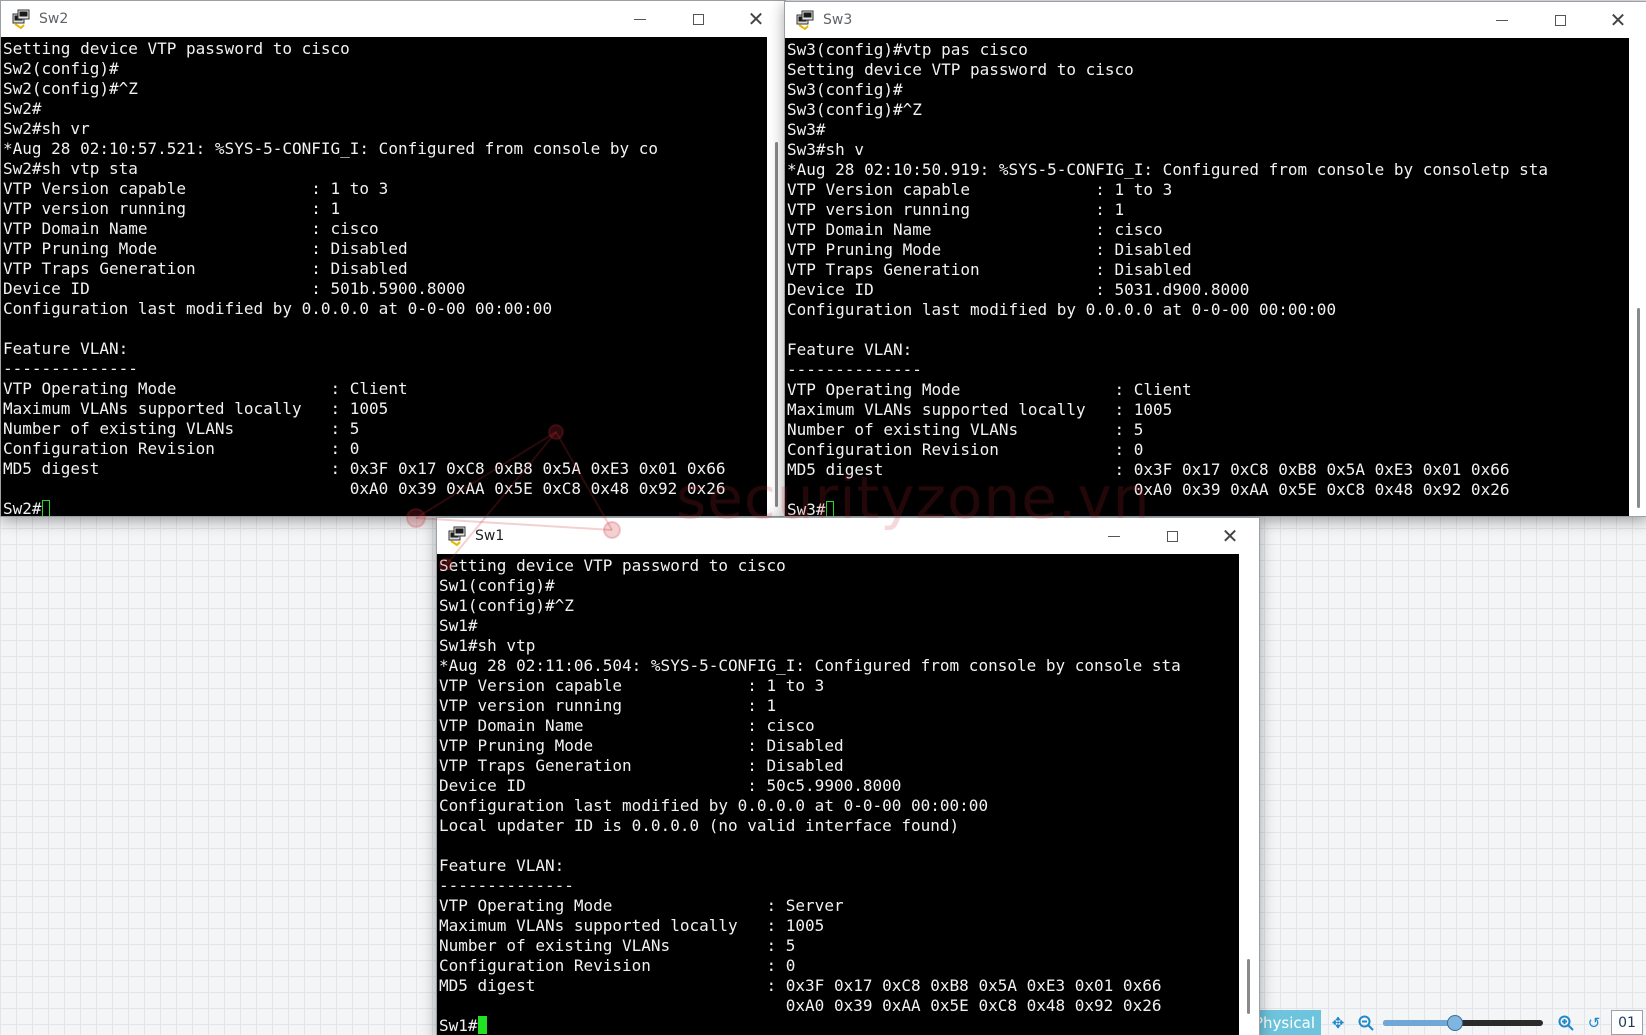 The height and width of the screenshot is (1035, 1646). Describe the element at coordinates (1338, 1023) in the screenshot. I see `move-icon: ✥` at that location.